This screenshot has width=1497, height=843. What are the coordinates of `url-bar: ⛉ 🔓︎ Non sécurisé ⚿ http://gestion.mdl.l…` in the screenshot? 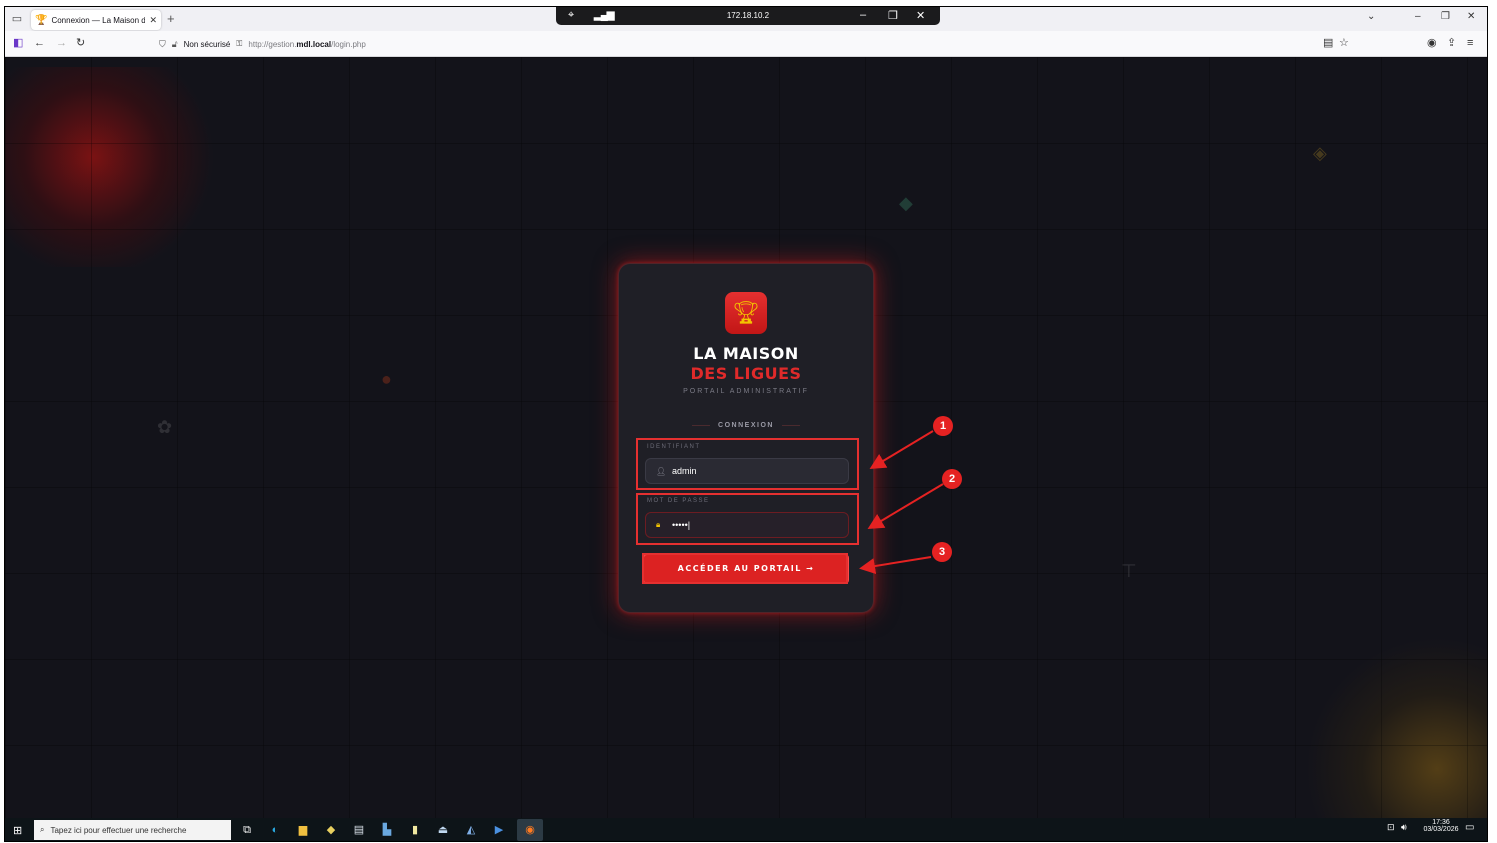 It's located at (756, 44).